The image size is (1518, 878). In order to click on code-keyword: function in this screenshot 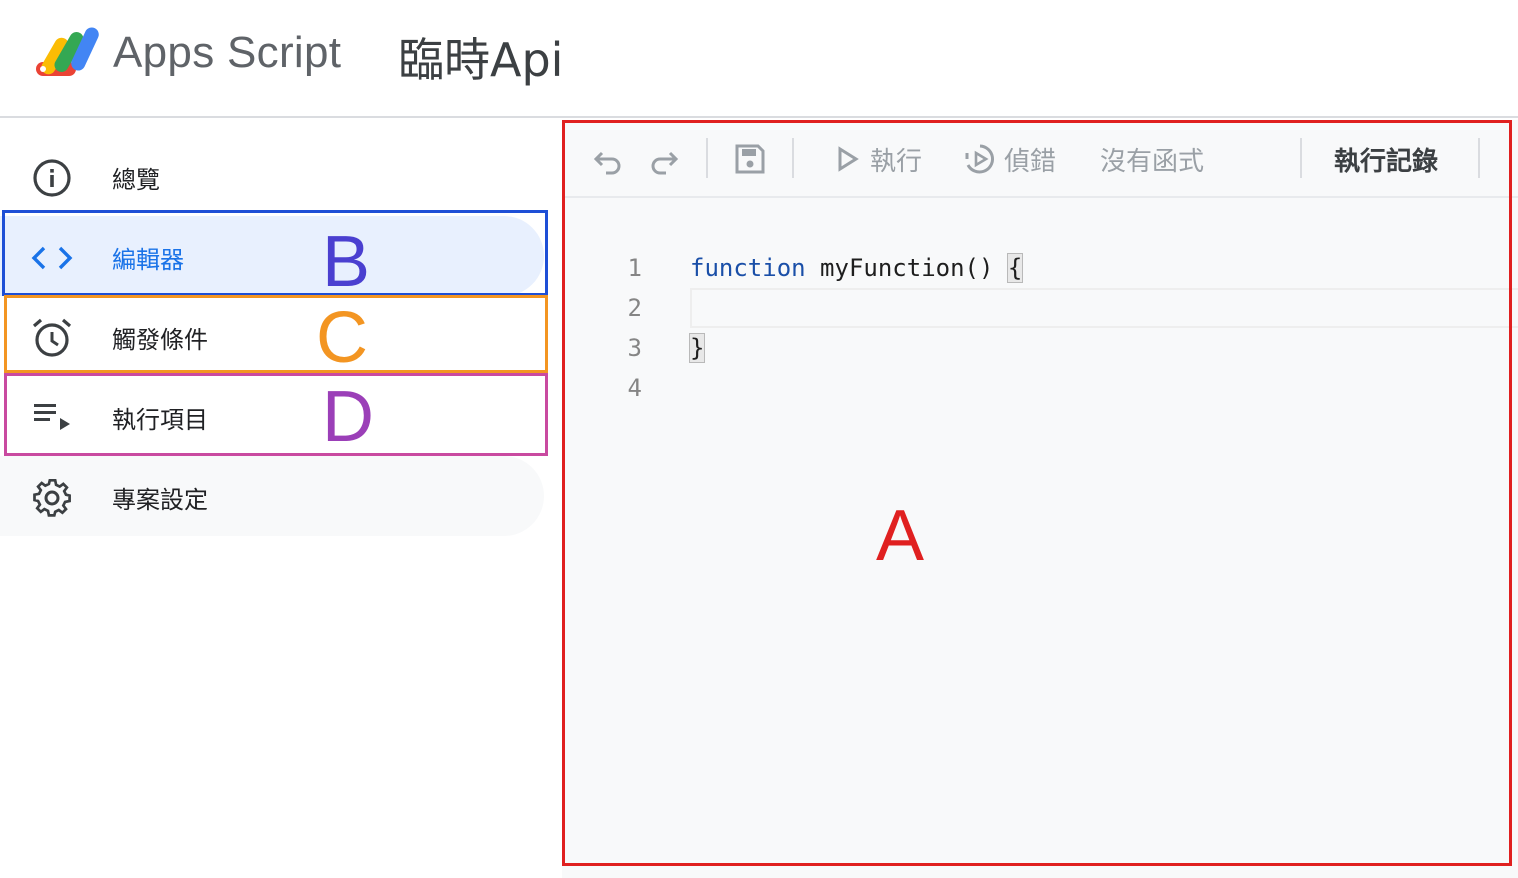, I will do `click(748, 268)`.